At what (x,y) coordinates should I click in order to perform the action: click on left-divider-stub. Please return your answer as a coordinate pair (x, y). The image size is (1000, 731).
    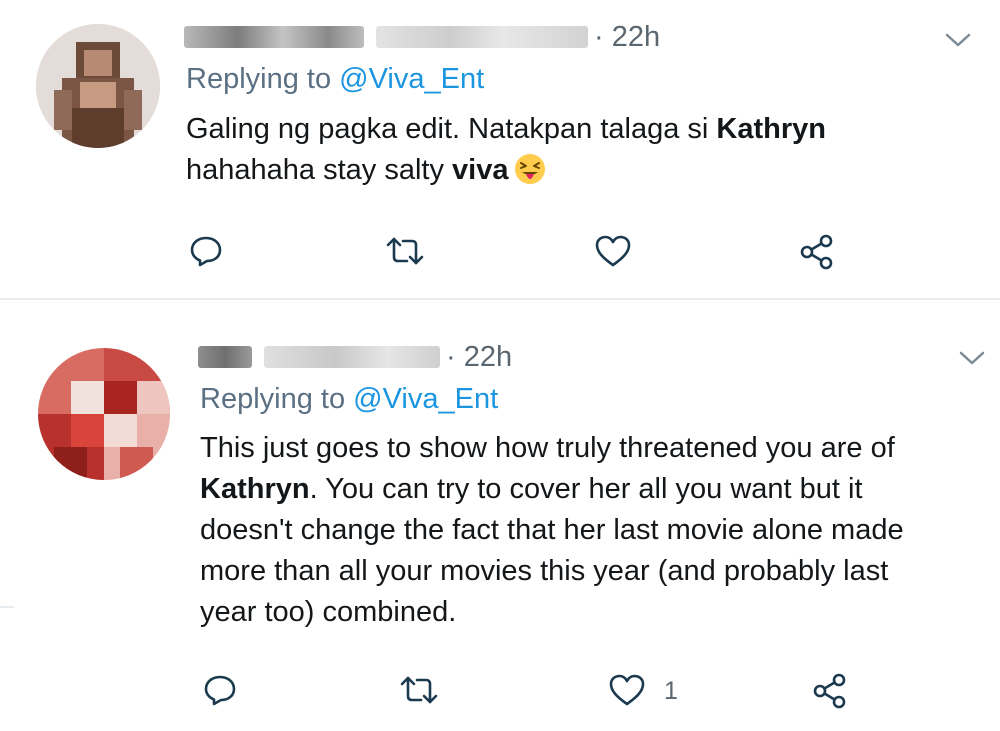
    Looking at the image, I should click on (7, 607).